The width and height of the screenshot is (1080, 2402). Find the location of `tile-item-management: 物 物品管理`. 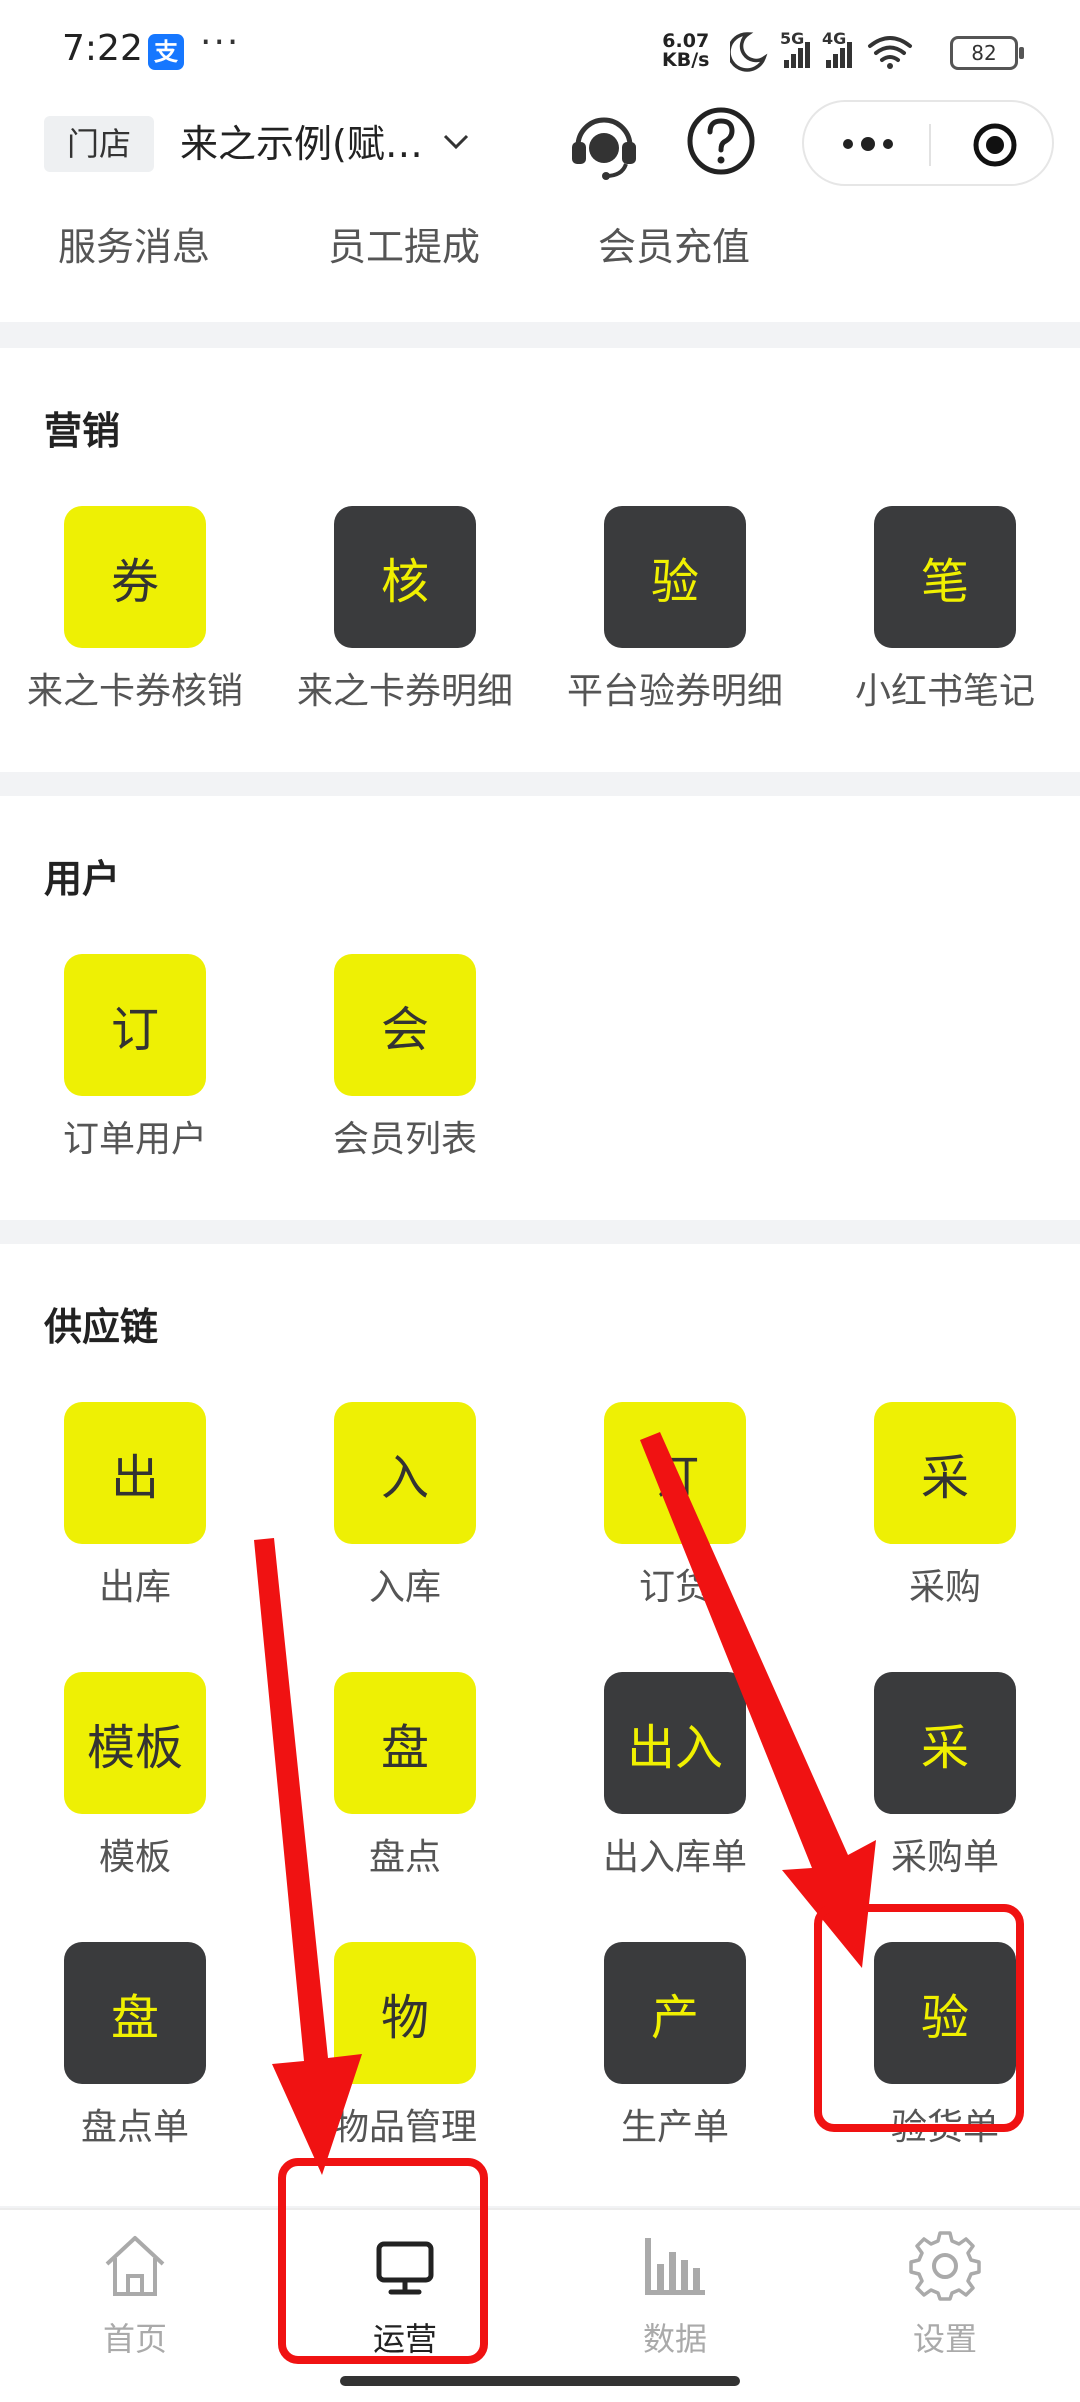

tile-item-management: 物 物品管理 is located at coordinates (405, 2046).